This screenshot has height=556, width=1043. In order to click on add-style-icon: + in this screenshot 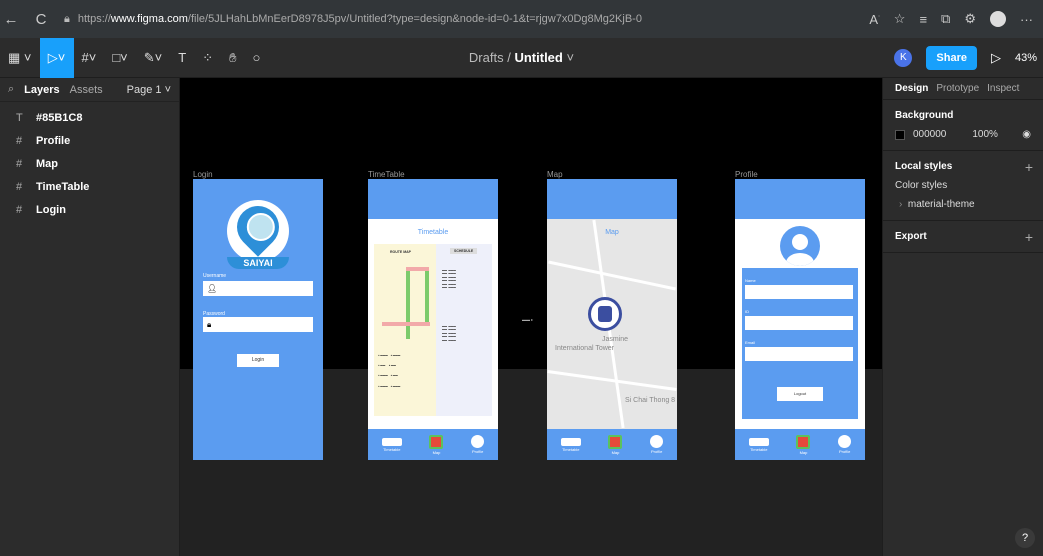, I will do `click(1029, 167)`.